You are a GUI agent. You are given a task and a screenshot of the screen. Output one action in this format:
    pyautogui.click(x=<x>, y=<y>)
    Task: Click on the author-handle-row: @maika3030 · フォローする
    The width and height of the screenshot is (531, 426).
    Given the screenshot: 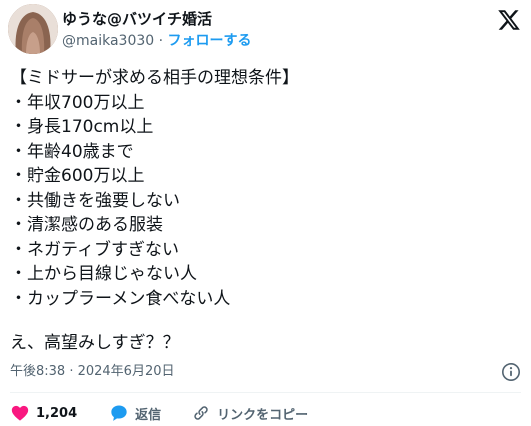 What is the action you would take?
    pyautogui.click(x=157, y=41)
    